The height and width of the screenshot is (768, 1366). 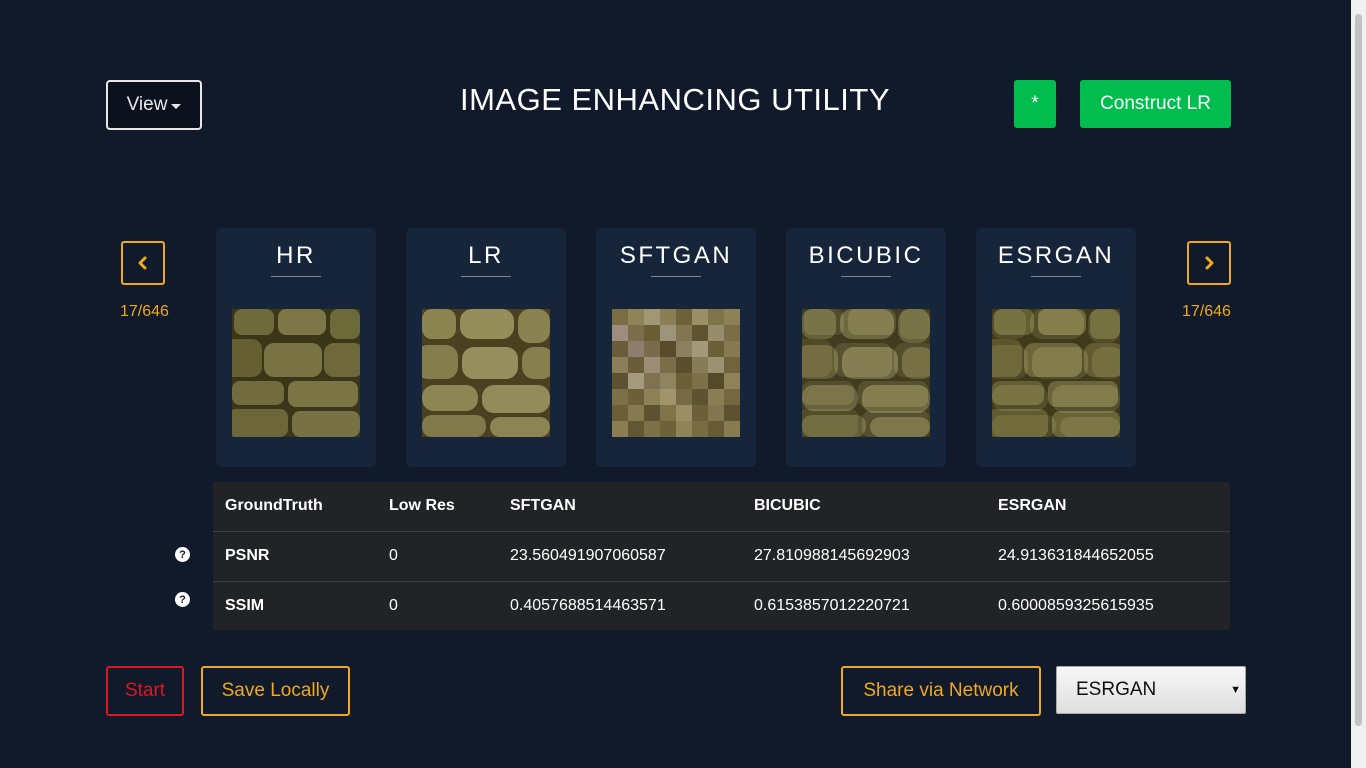 What do you see at coordinates (145, 691) in the screenshot?
I see `start-button: Start` at bounding box center [145, 691].